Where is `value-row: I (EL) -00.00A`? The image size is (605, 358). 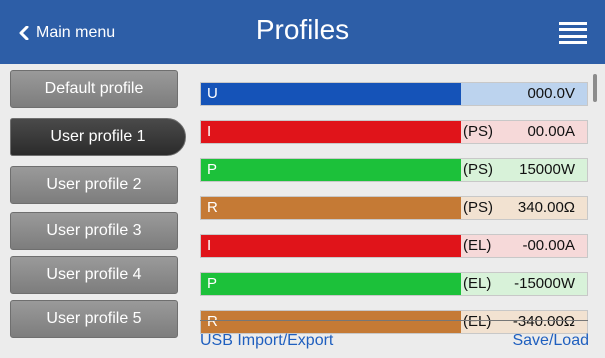
value-row: I (EL) -00.00A is located at coordinates (394, 246).